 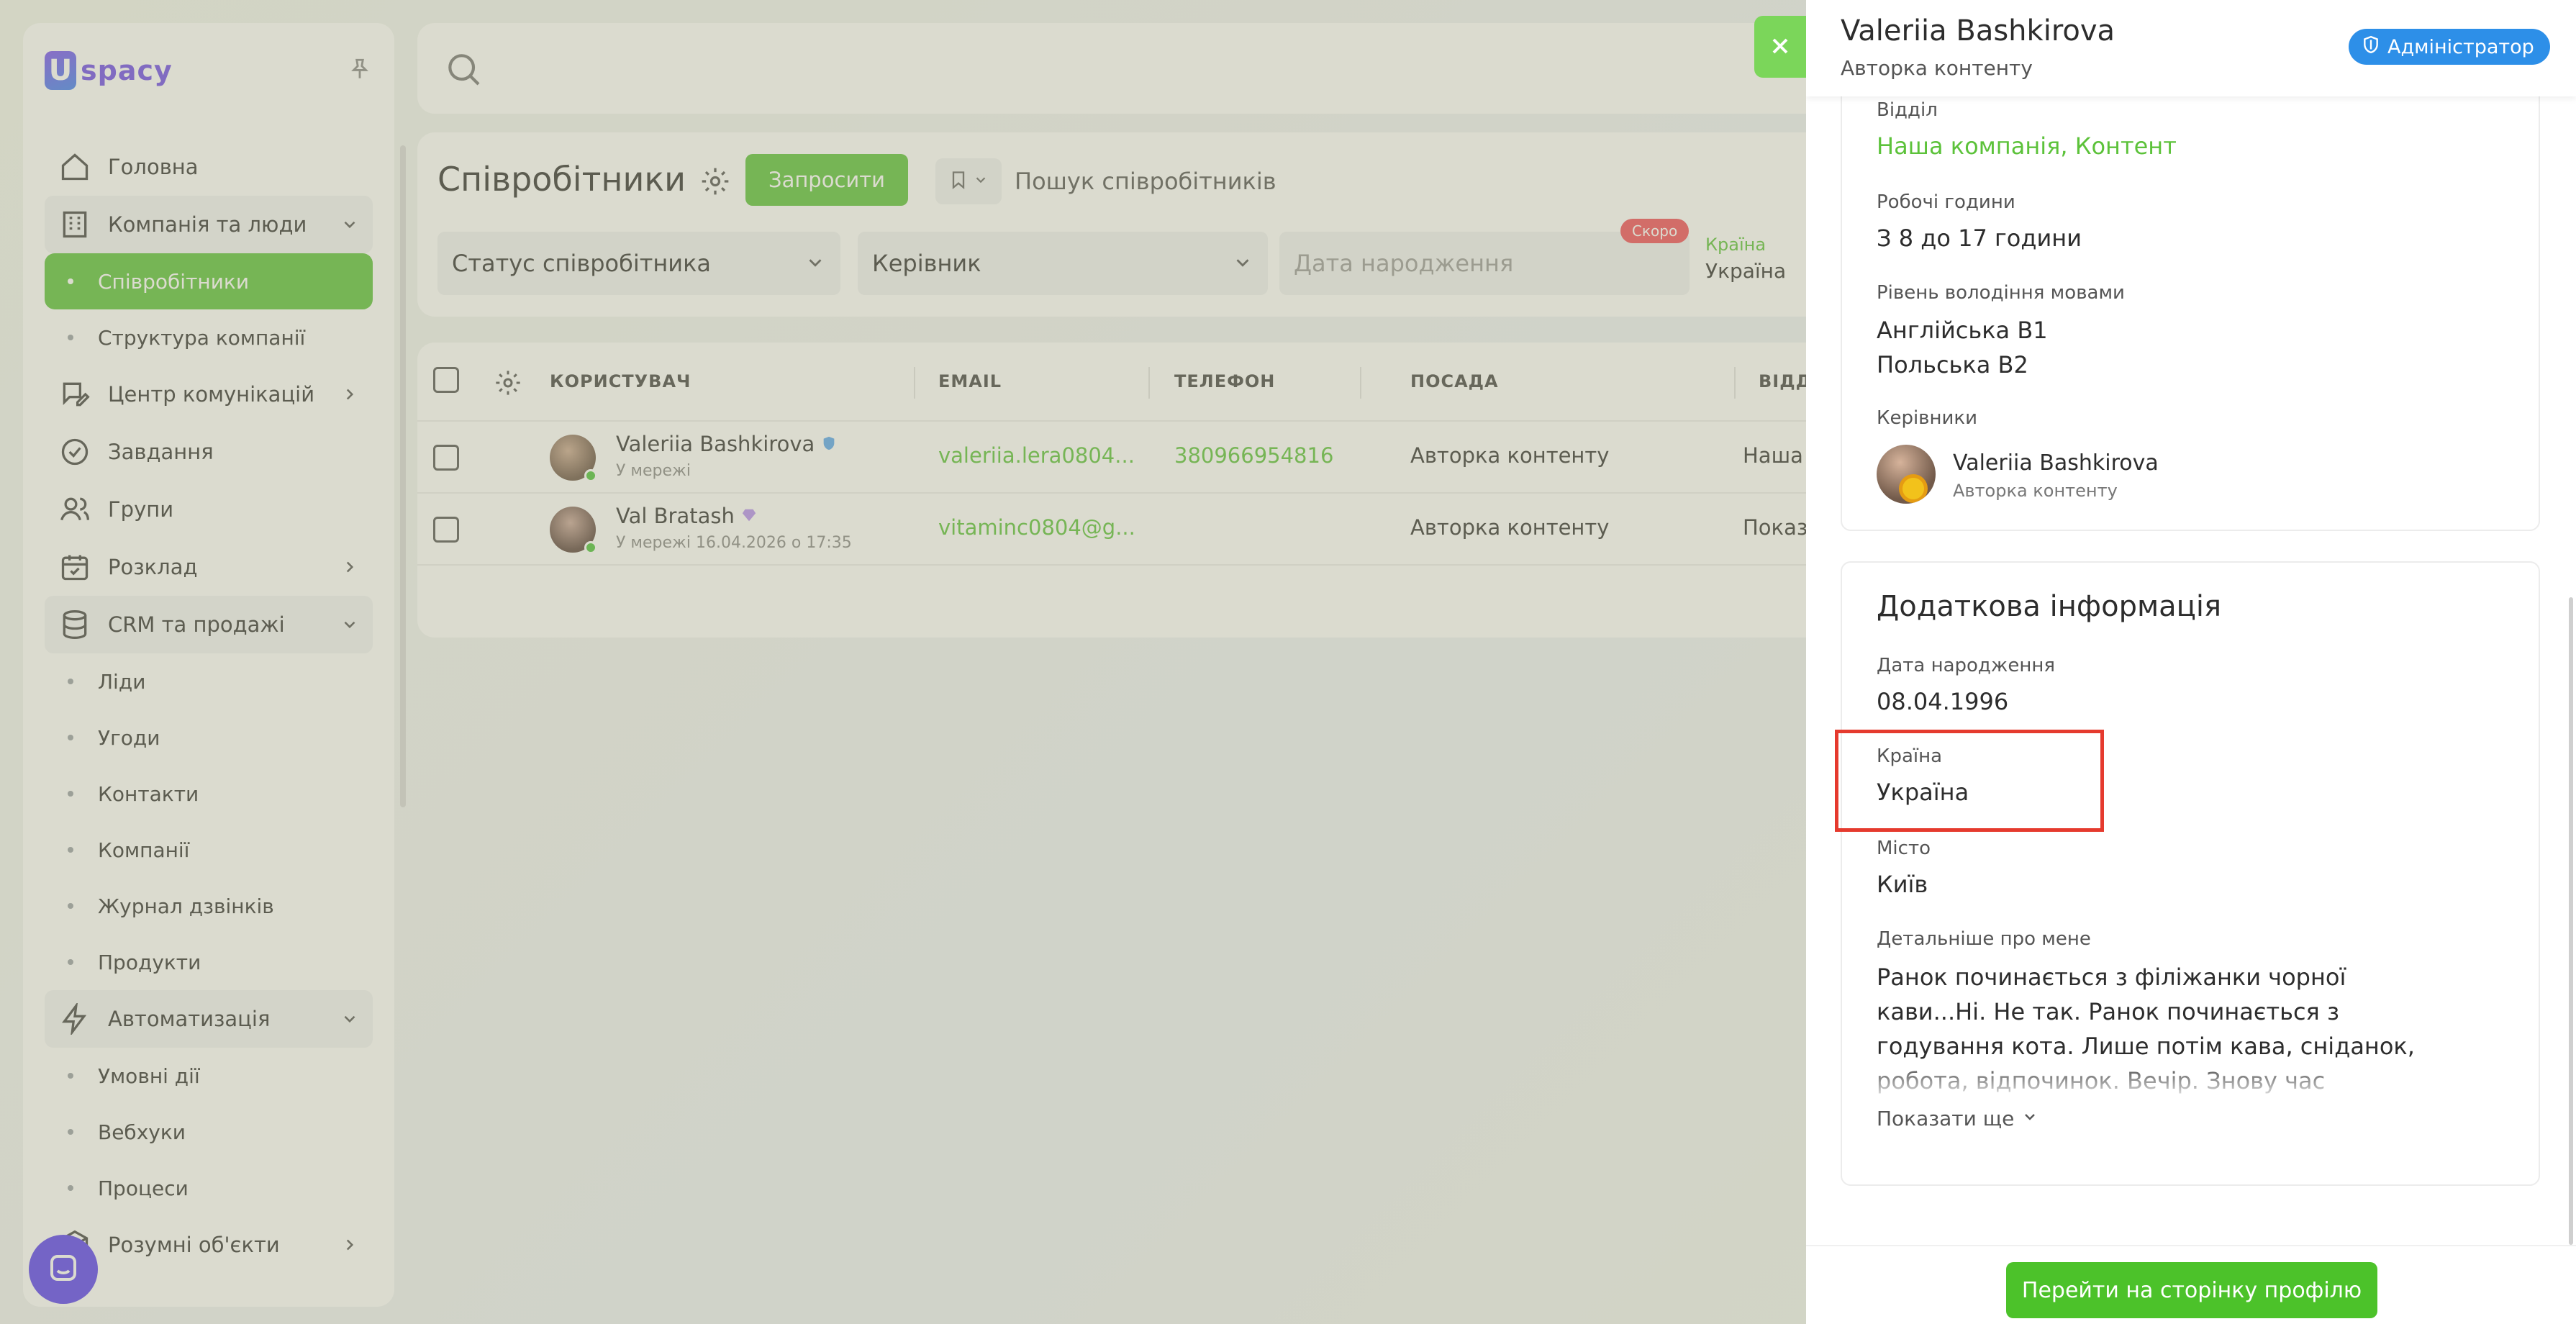 I want to click on city-value: Київ, so click(x=1903, y=884).